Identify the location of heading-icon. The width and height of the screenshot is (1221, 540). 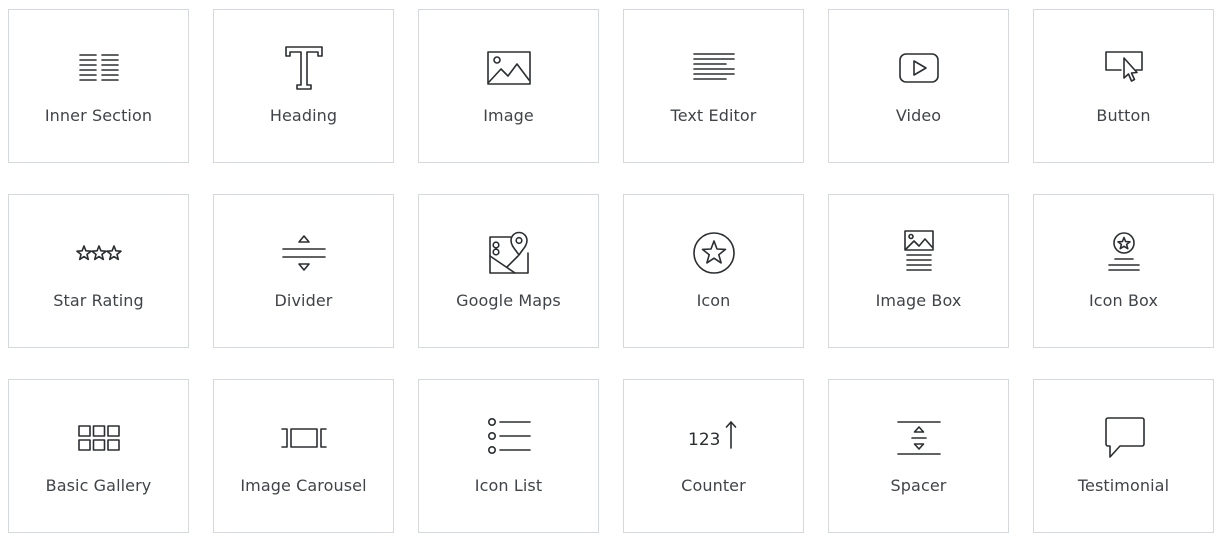
(304, 68).